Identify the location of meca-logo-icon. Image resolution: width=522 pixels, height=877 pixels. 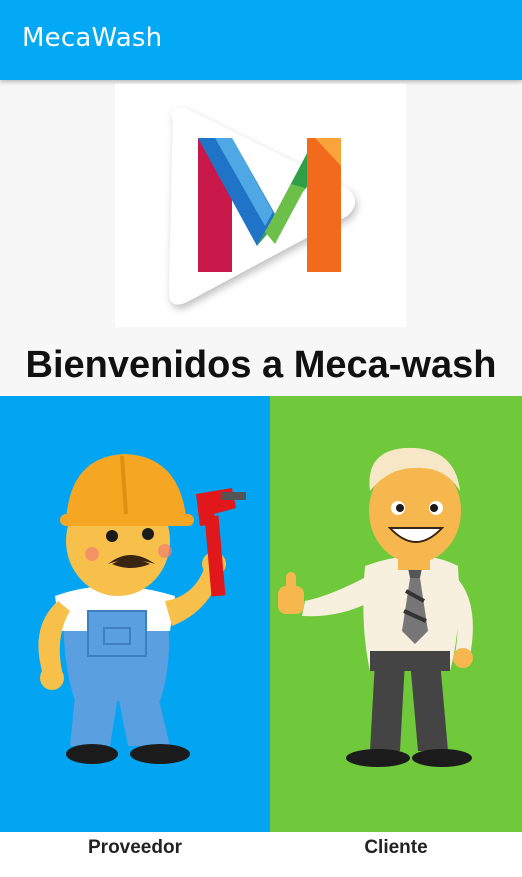
(262, 206).